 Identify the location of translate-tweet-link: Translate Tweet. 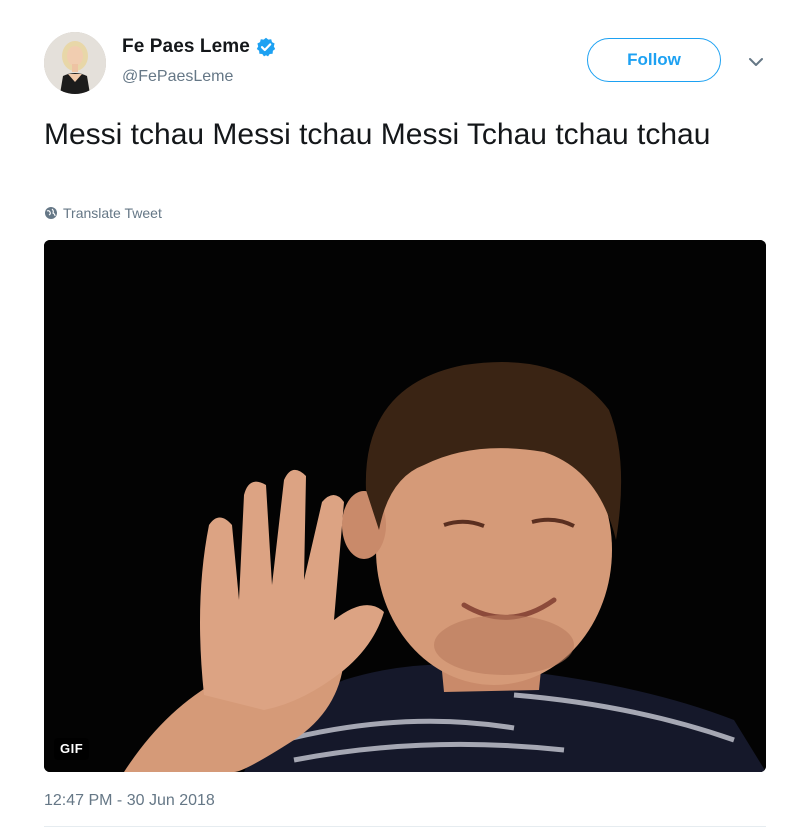
(103, 213).